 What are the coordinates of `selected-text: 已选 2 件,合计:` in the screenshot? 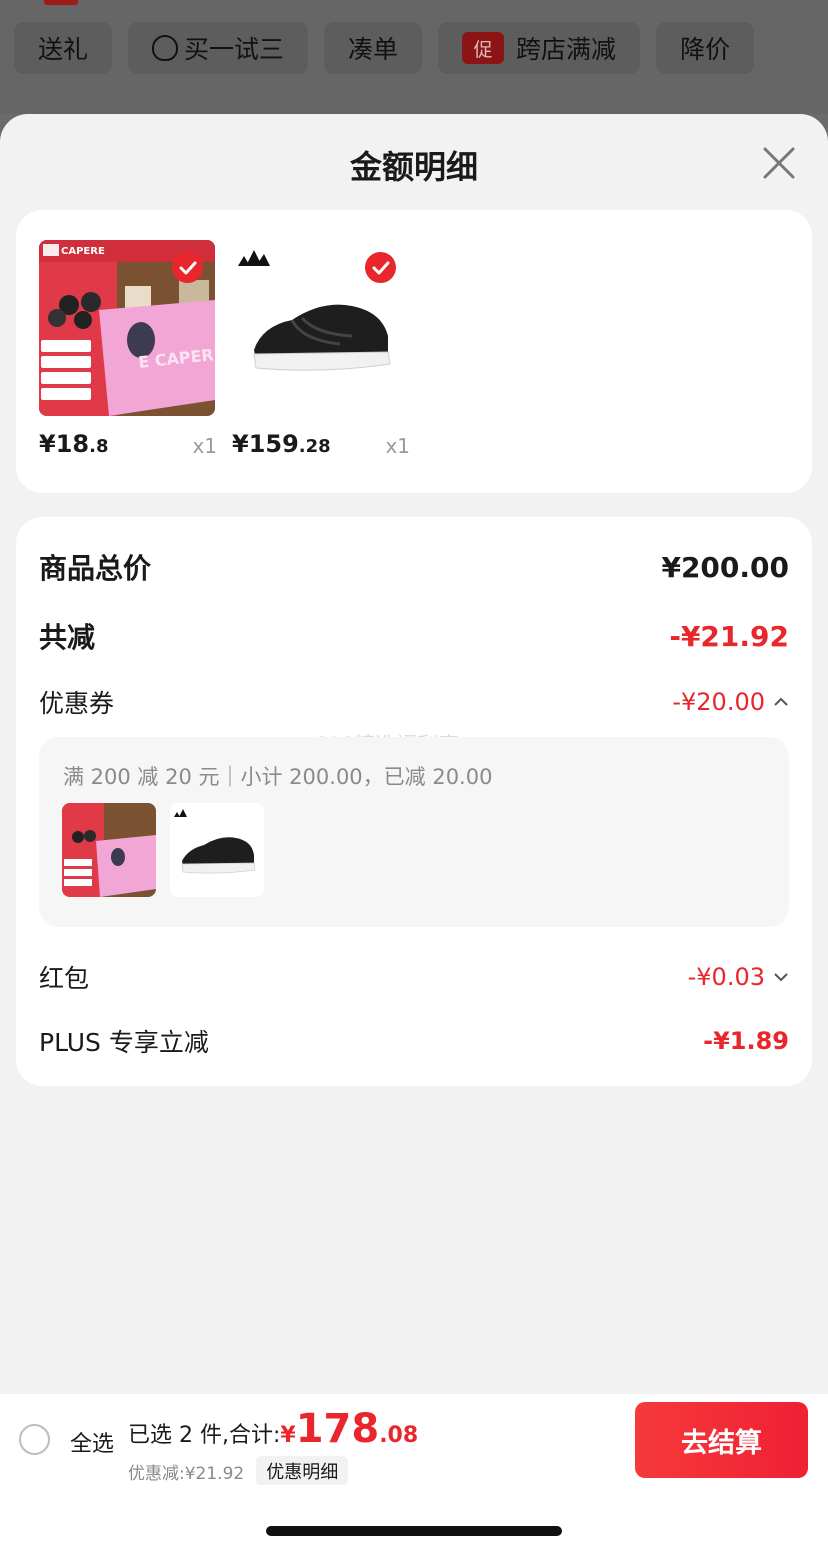 It's located at (204, 1435).